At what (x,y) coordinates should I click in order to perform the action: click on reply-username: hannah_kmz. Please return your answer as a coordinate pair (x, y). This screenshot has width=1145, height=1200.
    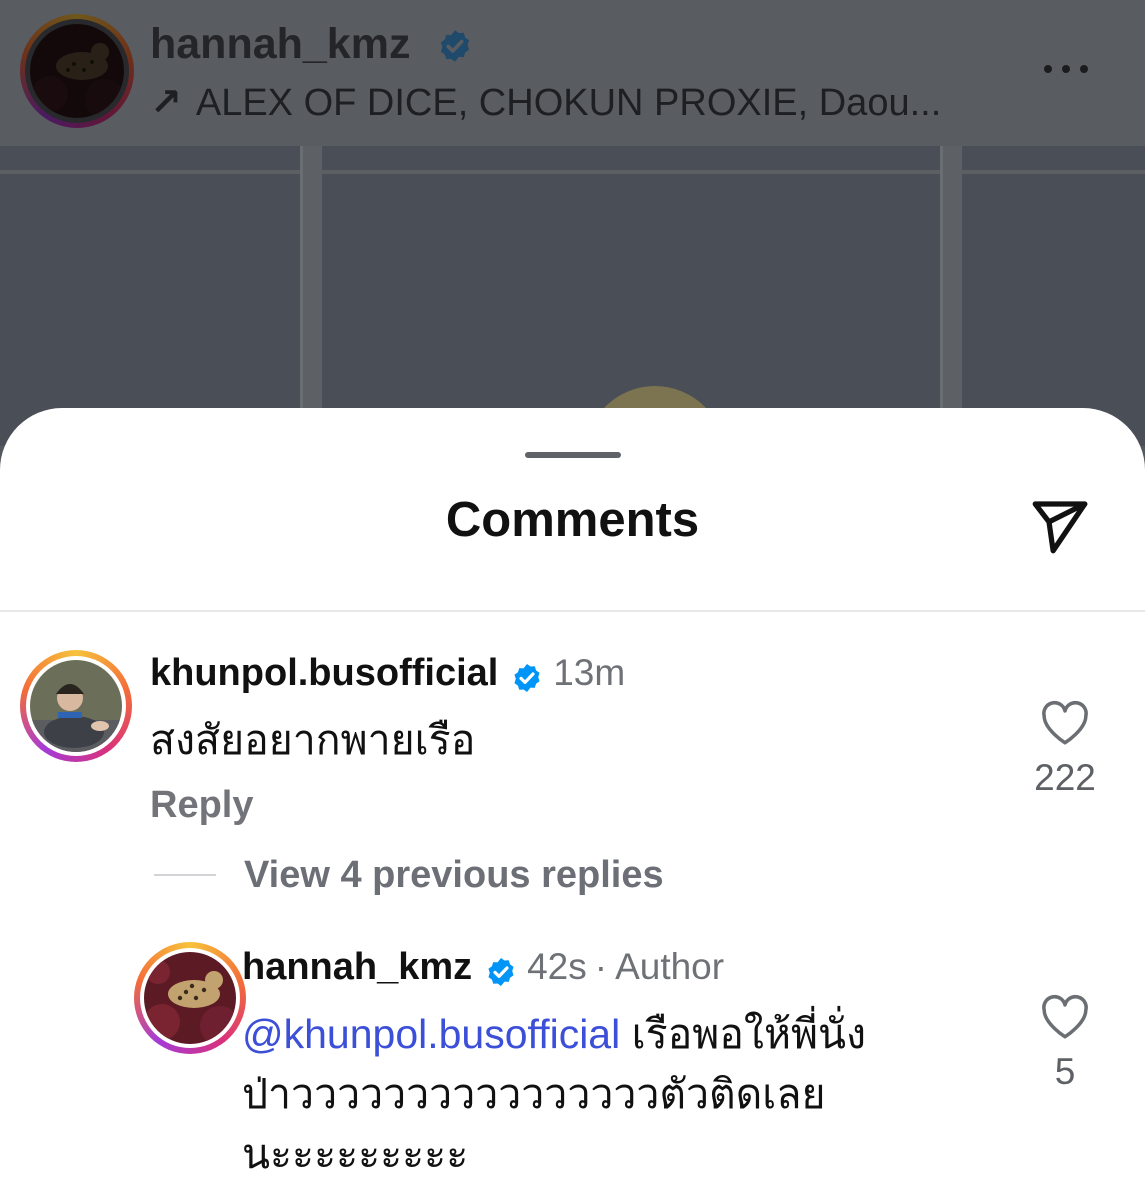
    Looking at the image, I should click on (357, 967).